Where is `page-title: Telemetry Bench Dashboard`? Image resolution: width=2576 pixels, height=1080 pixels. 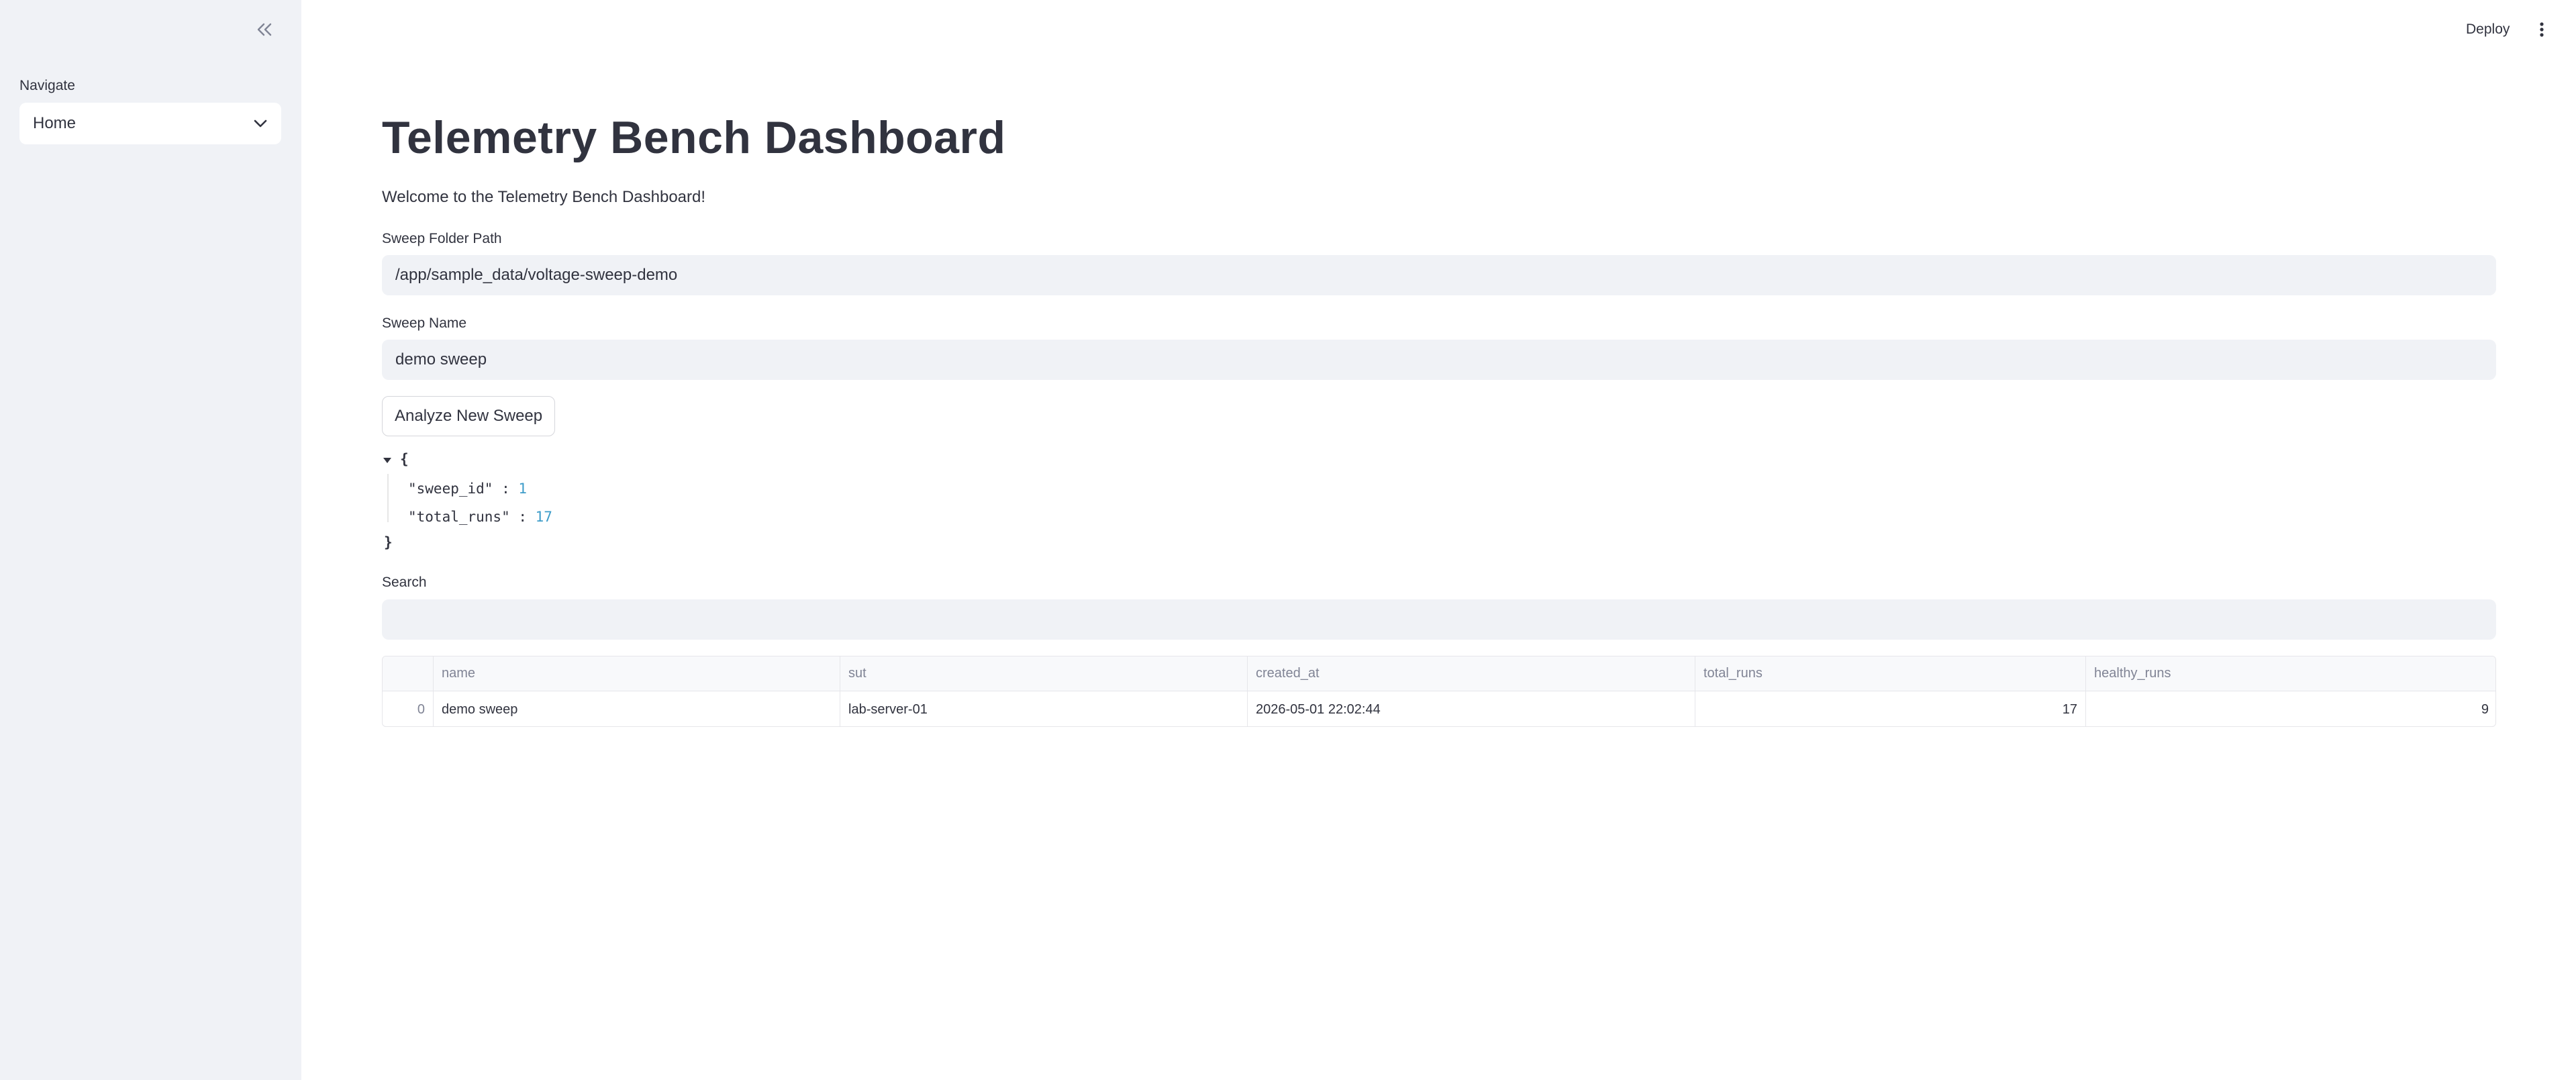 page-title: Telemetry Bench Dashboard is located at coordinates (694, 137).